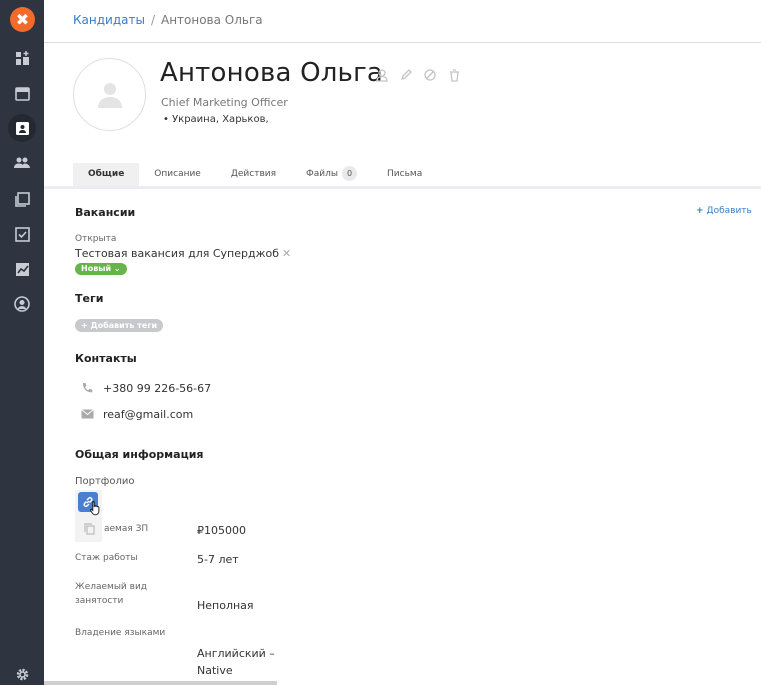  What do you see at coordinates (89, 298) in the screenshot?
I see `tags-title: Теги` at bounding box center [89, 298].